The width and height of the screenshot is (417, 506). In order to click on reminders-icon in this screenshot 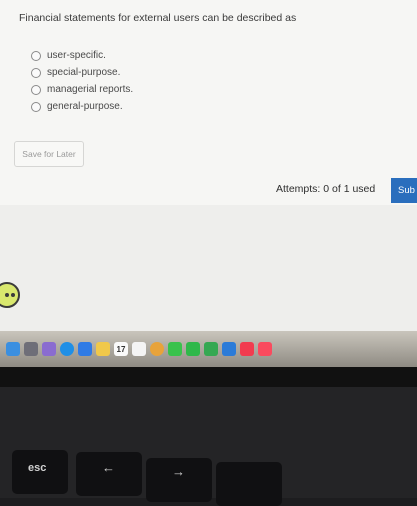, I will do `click(139, 349)`.